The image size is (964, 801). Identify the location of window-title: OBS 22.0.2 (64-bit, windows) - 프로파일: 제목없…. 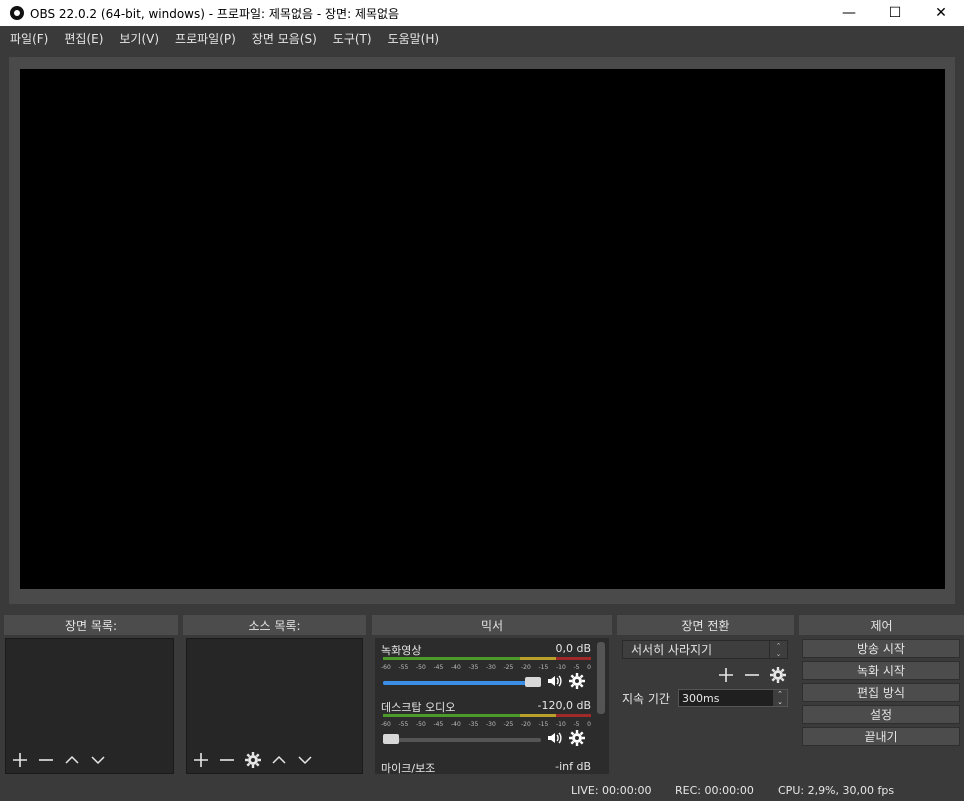
(215, 13).